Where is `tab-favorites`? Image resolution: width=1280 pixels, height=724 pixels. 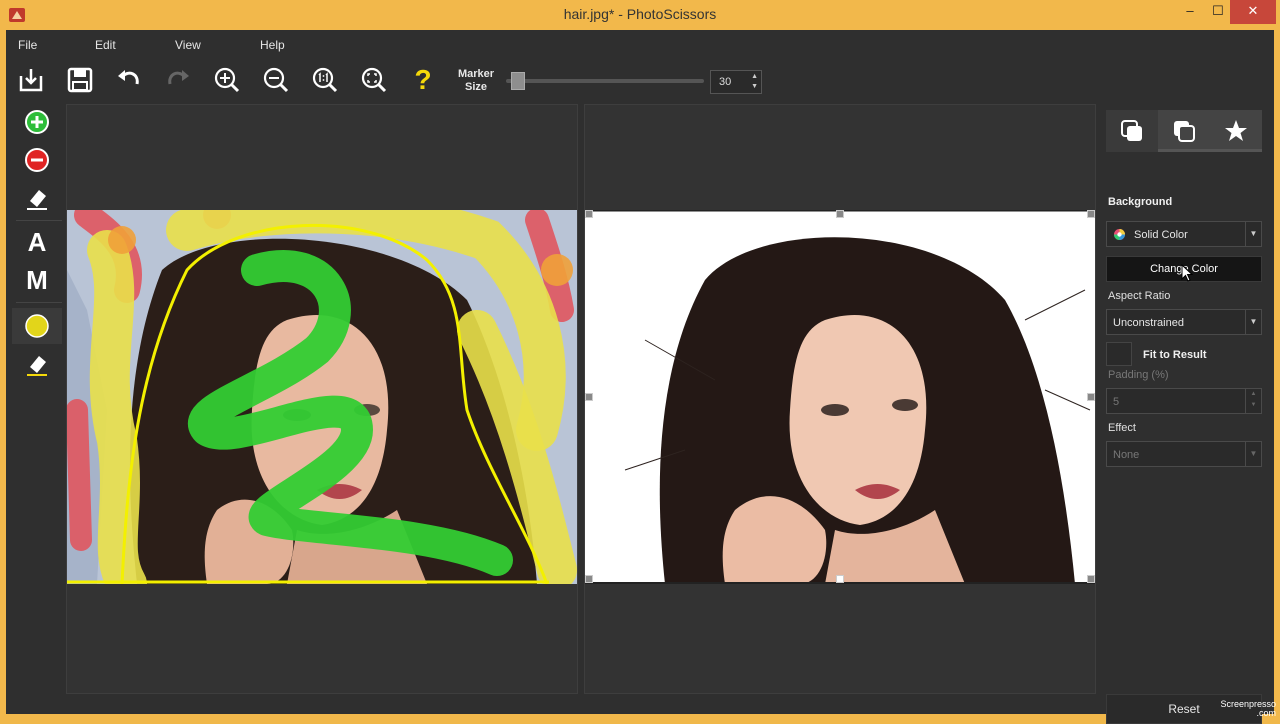
tab-favorites is located at coordinates (1236, 131).